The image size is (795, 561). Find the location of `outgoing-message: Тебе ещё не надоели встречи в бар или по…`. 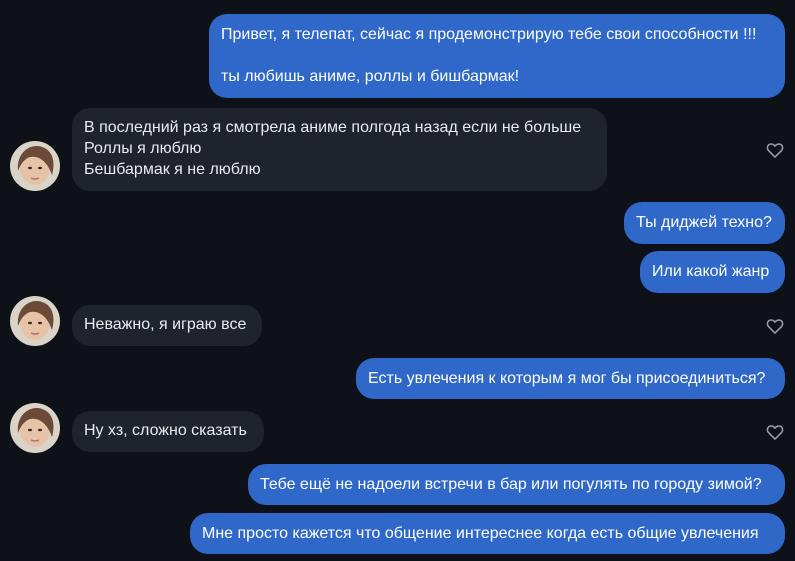

outgoing-message: Тебе ещё не надоели встречи в бар или по… is located at coordinates (516, 484).